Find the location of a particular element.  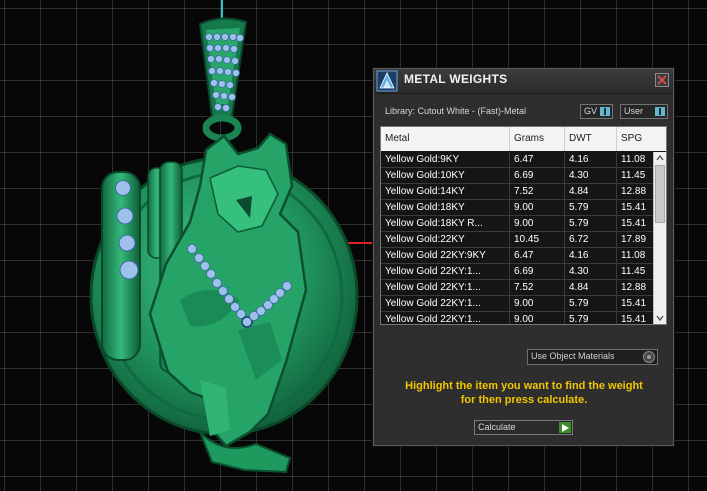

table-scrollbar is located at coordinates (659, 238).